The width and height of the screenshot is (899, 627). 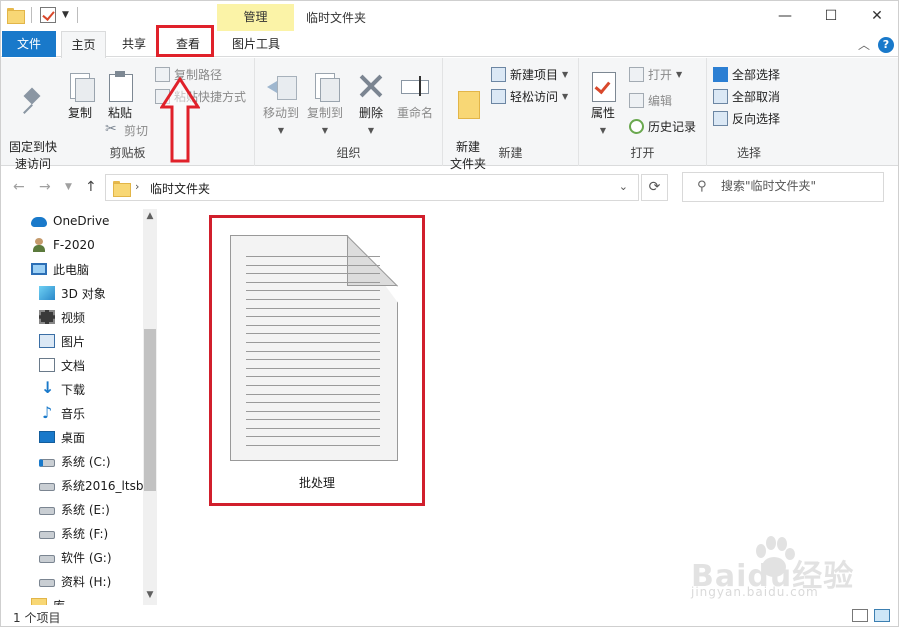 What do you see at coordinates (73, 317) in the screenshot?
I see `nav-item-label: 视频` at bounding box center [73, 317].